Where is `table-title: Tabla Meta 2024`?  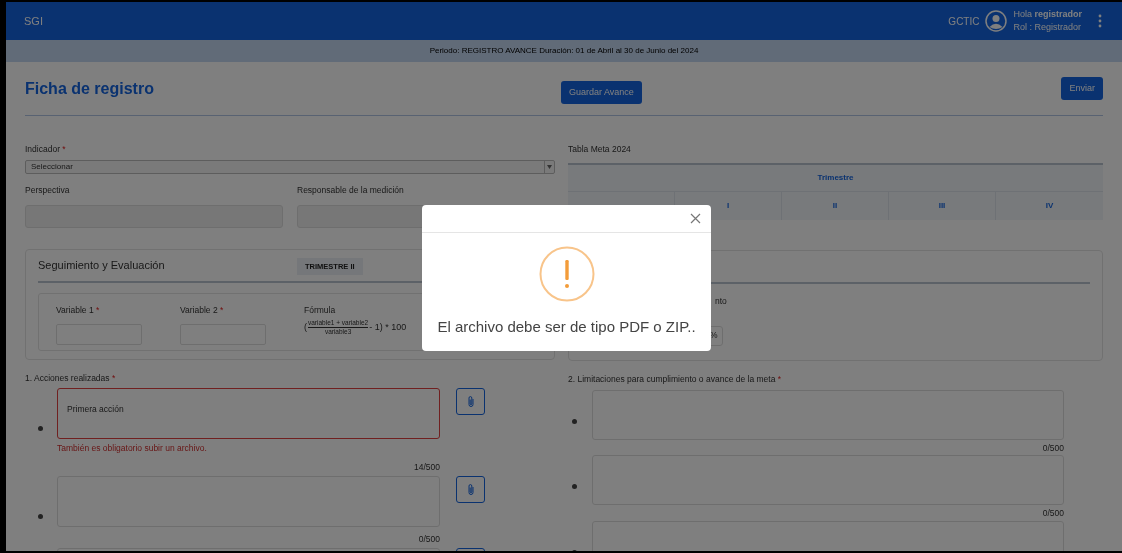 table-title: Tabla Meta 2024 is located at coordinates (600, 149).